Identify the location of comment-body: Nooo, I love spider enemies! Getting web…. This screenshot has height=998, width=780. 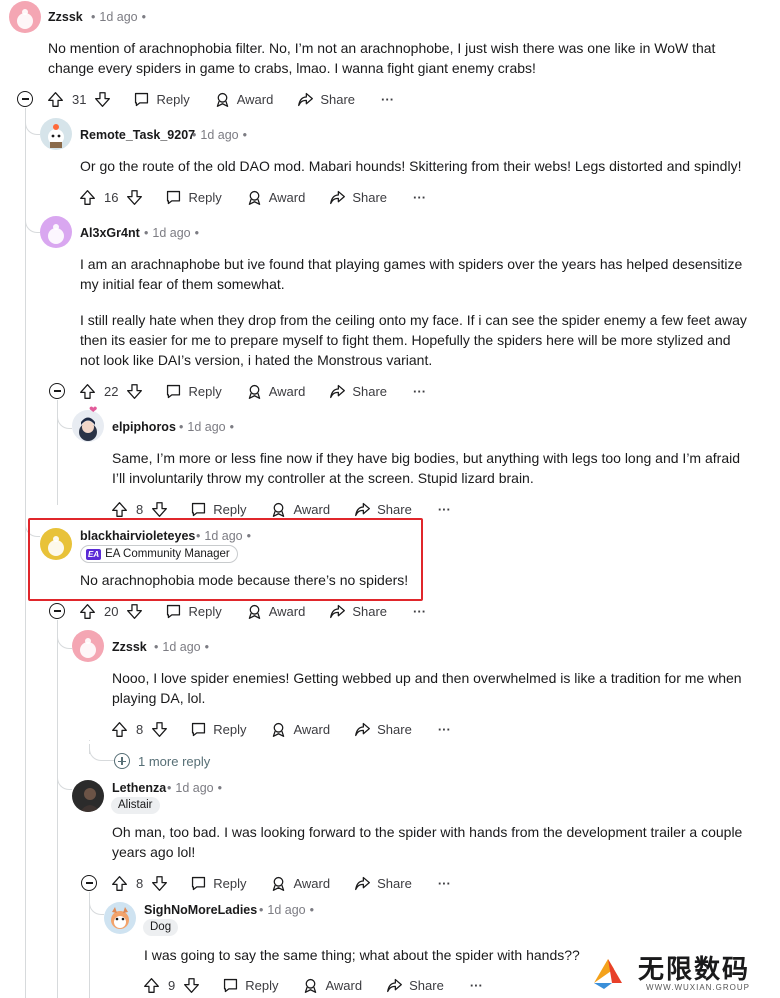
(427, 688).